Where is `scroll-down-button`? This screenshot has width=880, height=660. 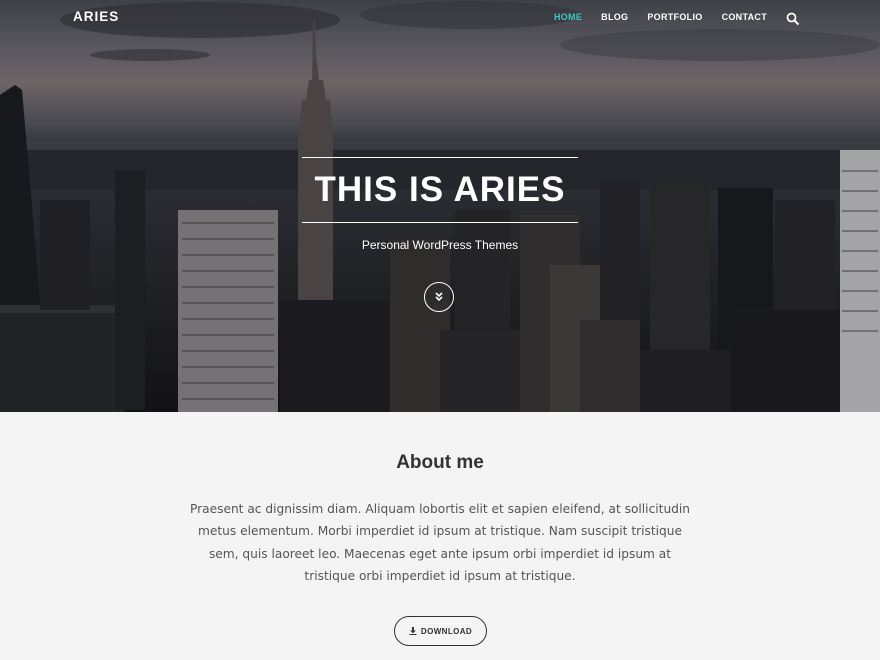 scroll-down-button is located at coordinates (439, 297).